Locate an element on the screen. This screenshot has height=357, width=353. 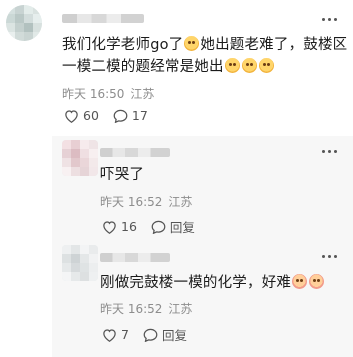
reply-text-body: 刚做完鼓楼一模的化学，好难 is located at coordinates (196, 283).